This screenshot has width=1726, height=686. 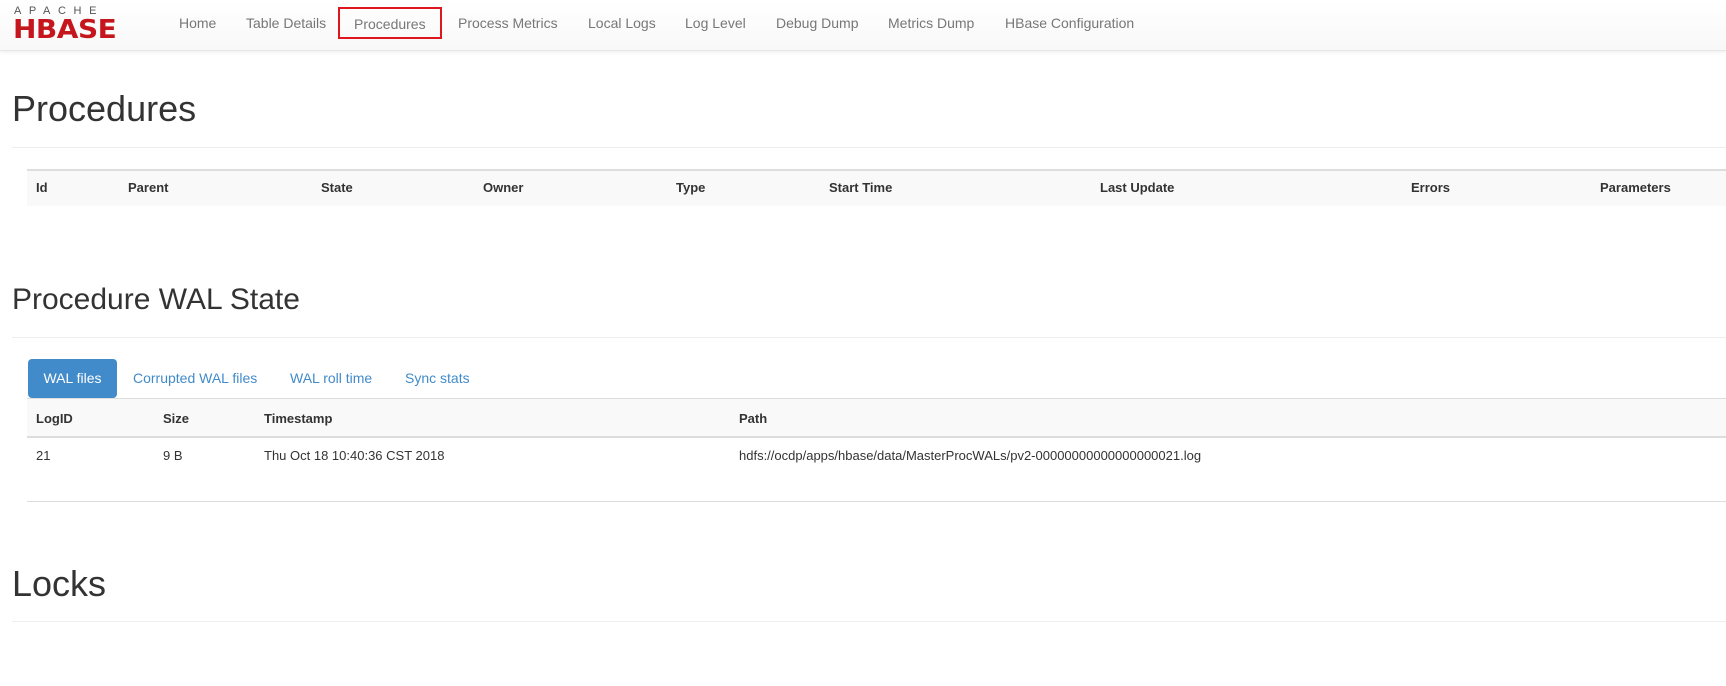 What do you see at coordinates (195, 378) in the screenshot?
I see `tab-corrupted-wal-files: Corrupted WAL files` at bounding box center [195, 378].